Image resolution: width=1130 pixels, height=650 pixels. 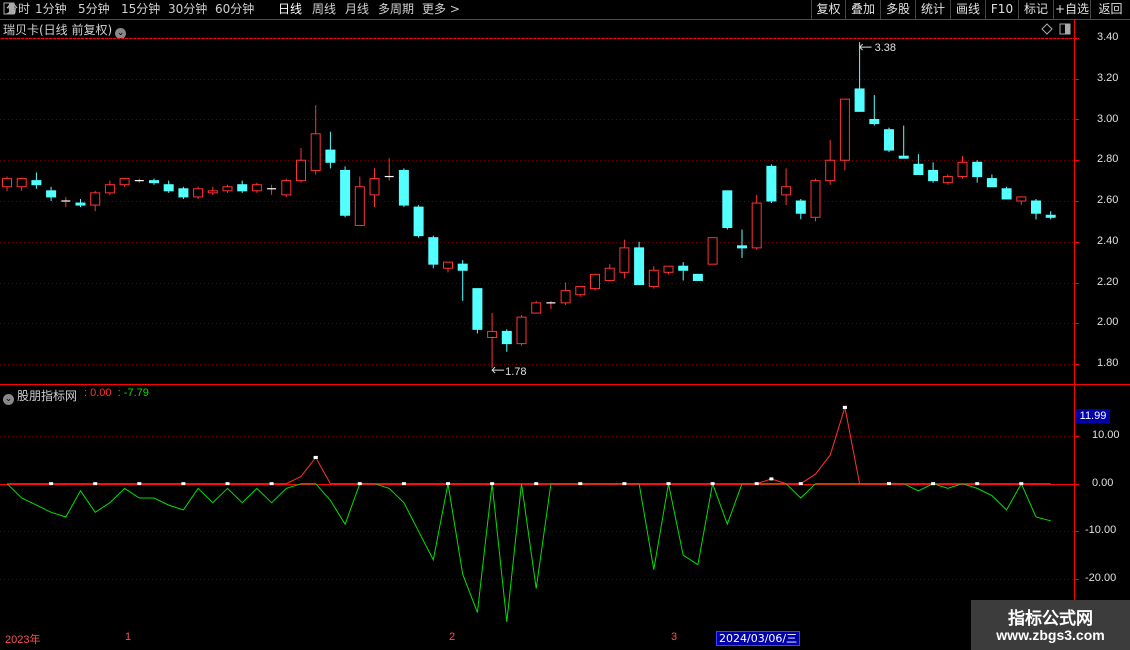 I want to click on toolbar-button-2: 多股, so click(x=897, y=9).